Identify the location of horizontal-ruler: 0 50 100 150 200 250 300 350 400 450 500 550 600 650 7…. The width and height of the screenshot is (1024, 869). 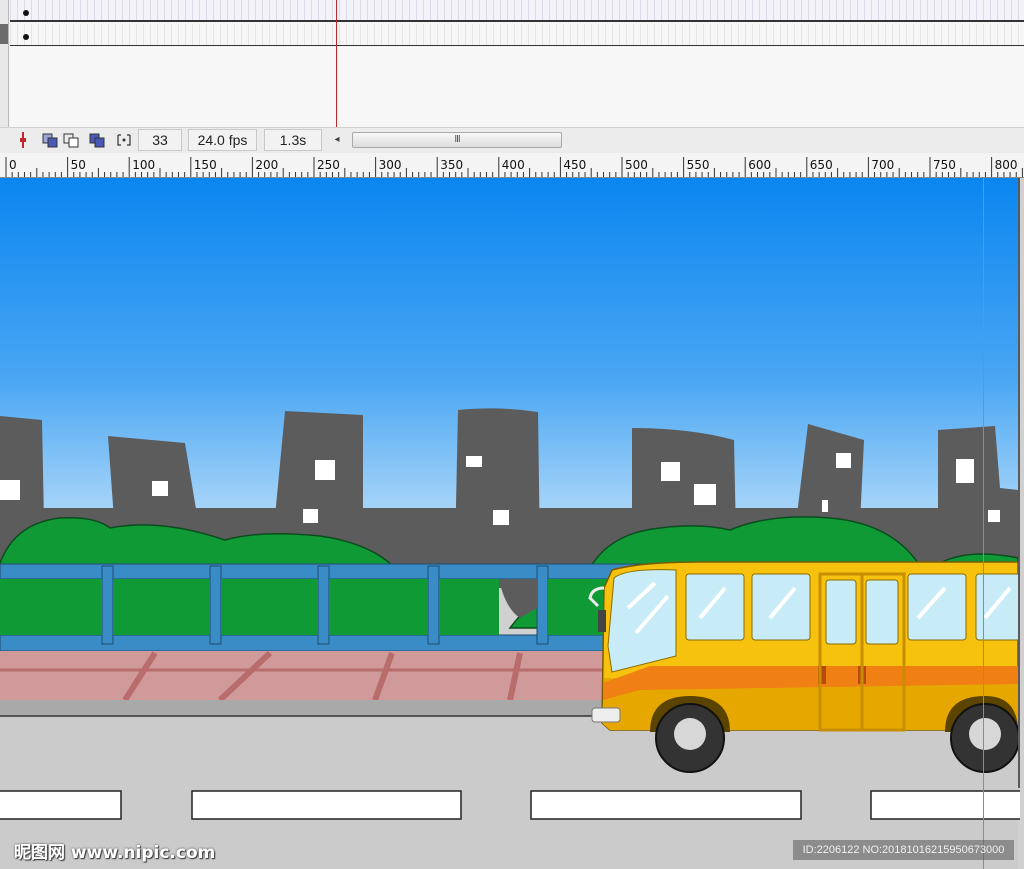
(512, 165).